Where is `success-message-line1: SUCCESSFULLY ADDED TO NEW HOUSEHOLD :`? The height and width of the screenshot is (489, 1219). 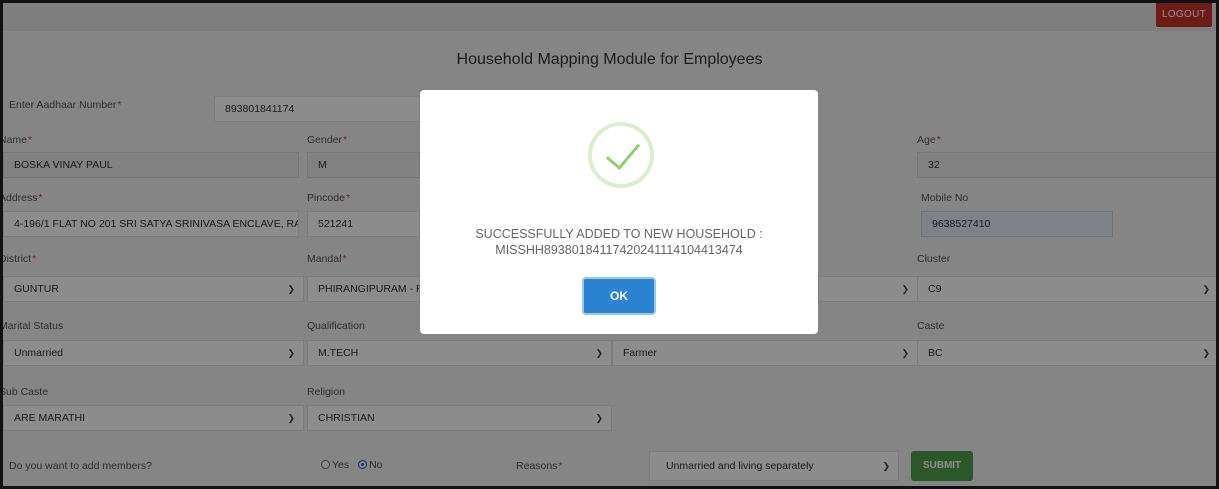
success-message-line1: SUCCESSFULLY ADDED TO NEW HOUSEHOLD : is located at coordinates (619, 234).